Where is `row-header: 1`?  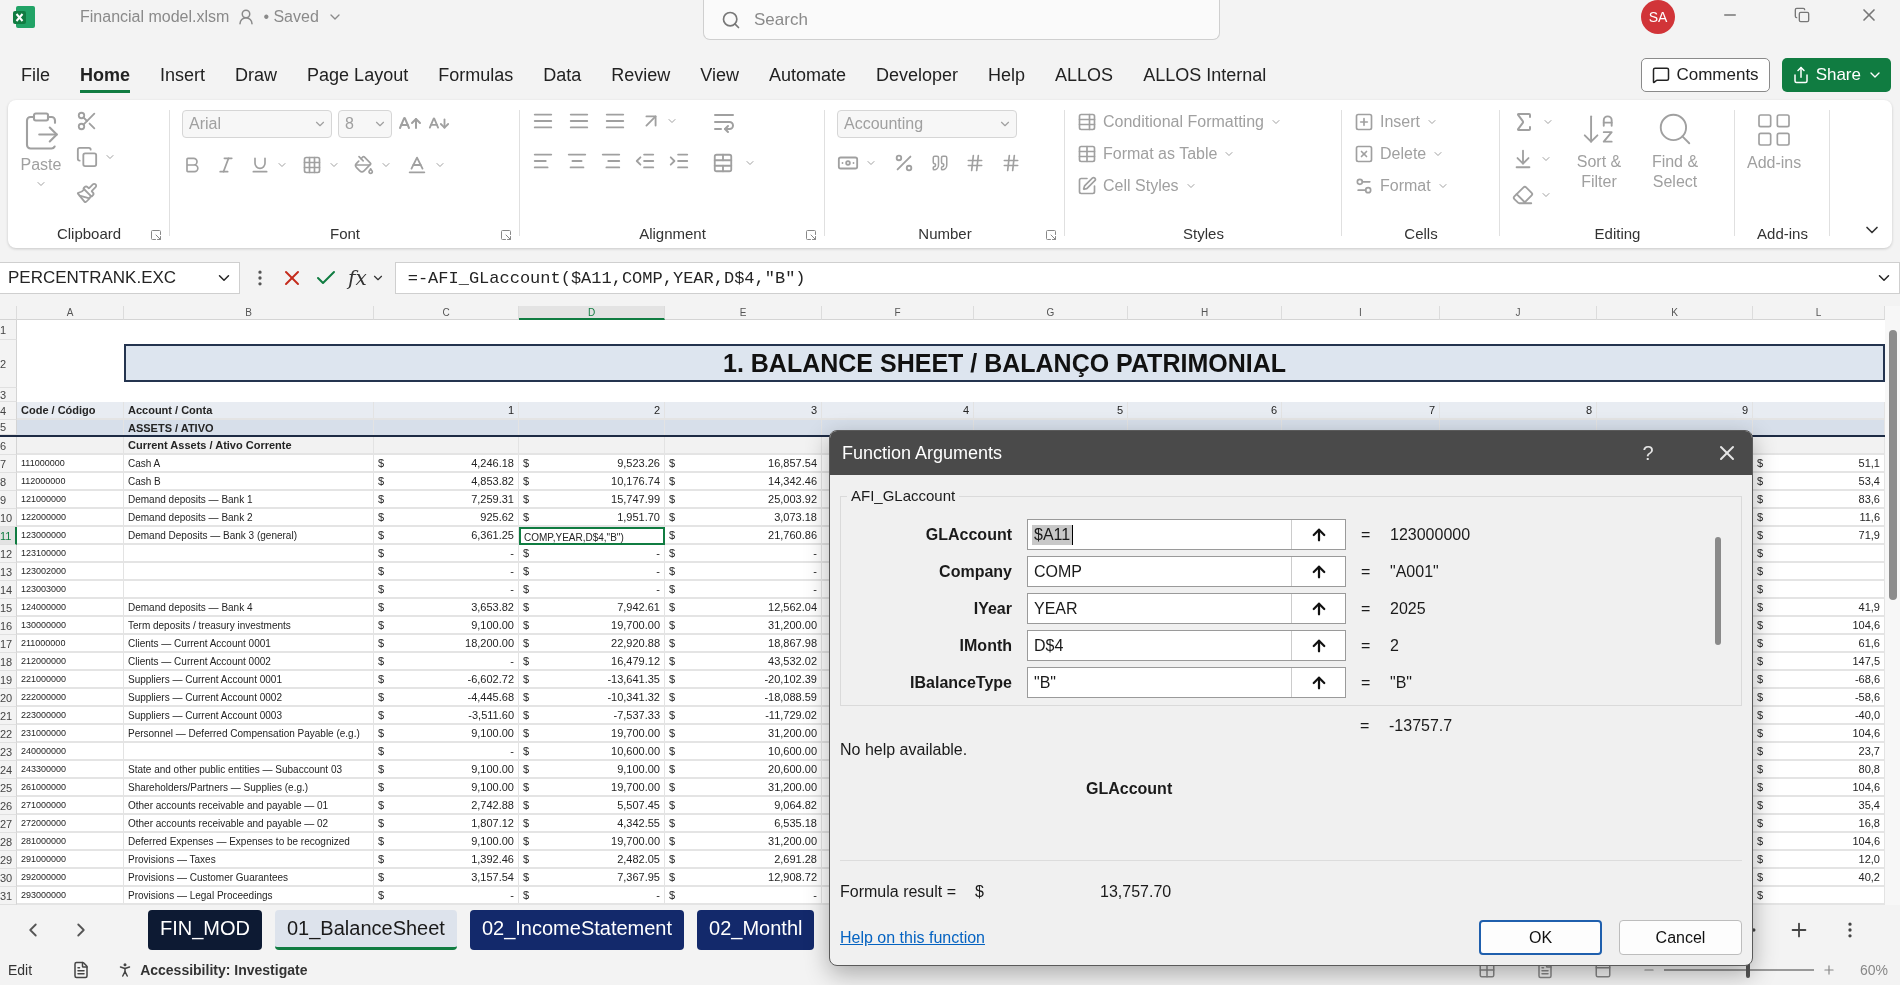 row-header: 1 is located at coordinates (8, 330).